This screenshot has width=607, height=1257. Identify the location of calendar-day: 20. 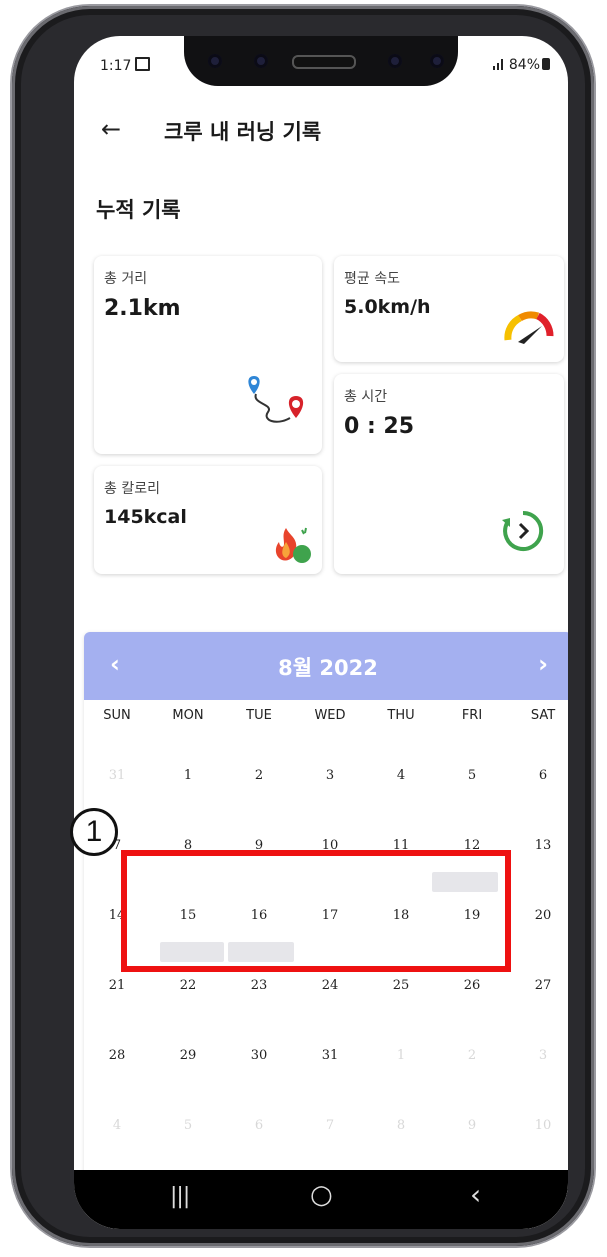
(539, 915).